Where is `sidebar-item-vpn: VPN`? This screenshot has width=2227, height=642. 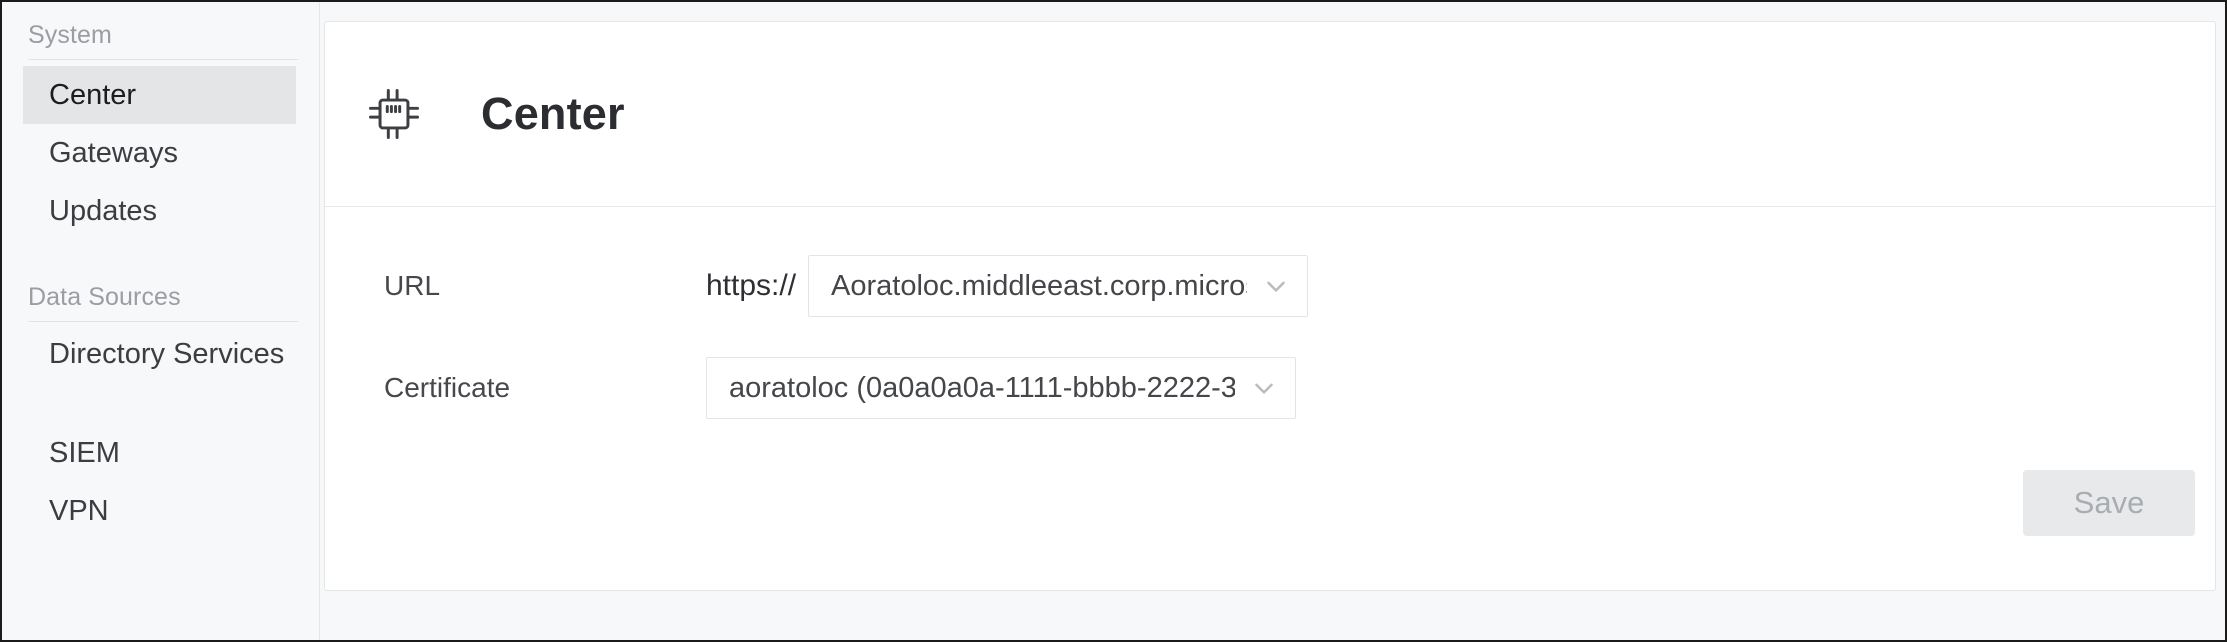
sidebar-item-vpn: VPN is located at coordinates (159, 511).